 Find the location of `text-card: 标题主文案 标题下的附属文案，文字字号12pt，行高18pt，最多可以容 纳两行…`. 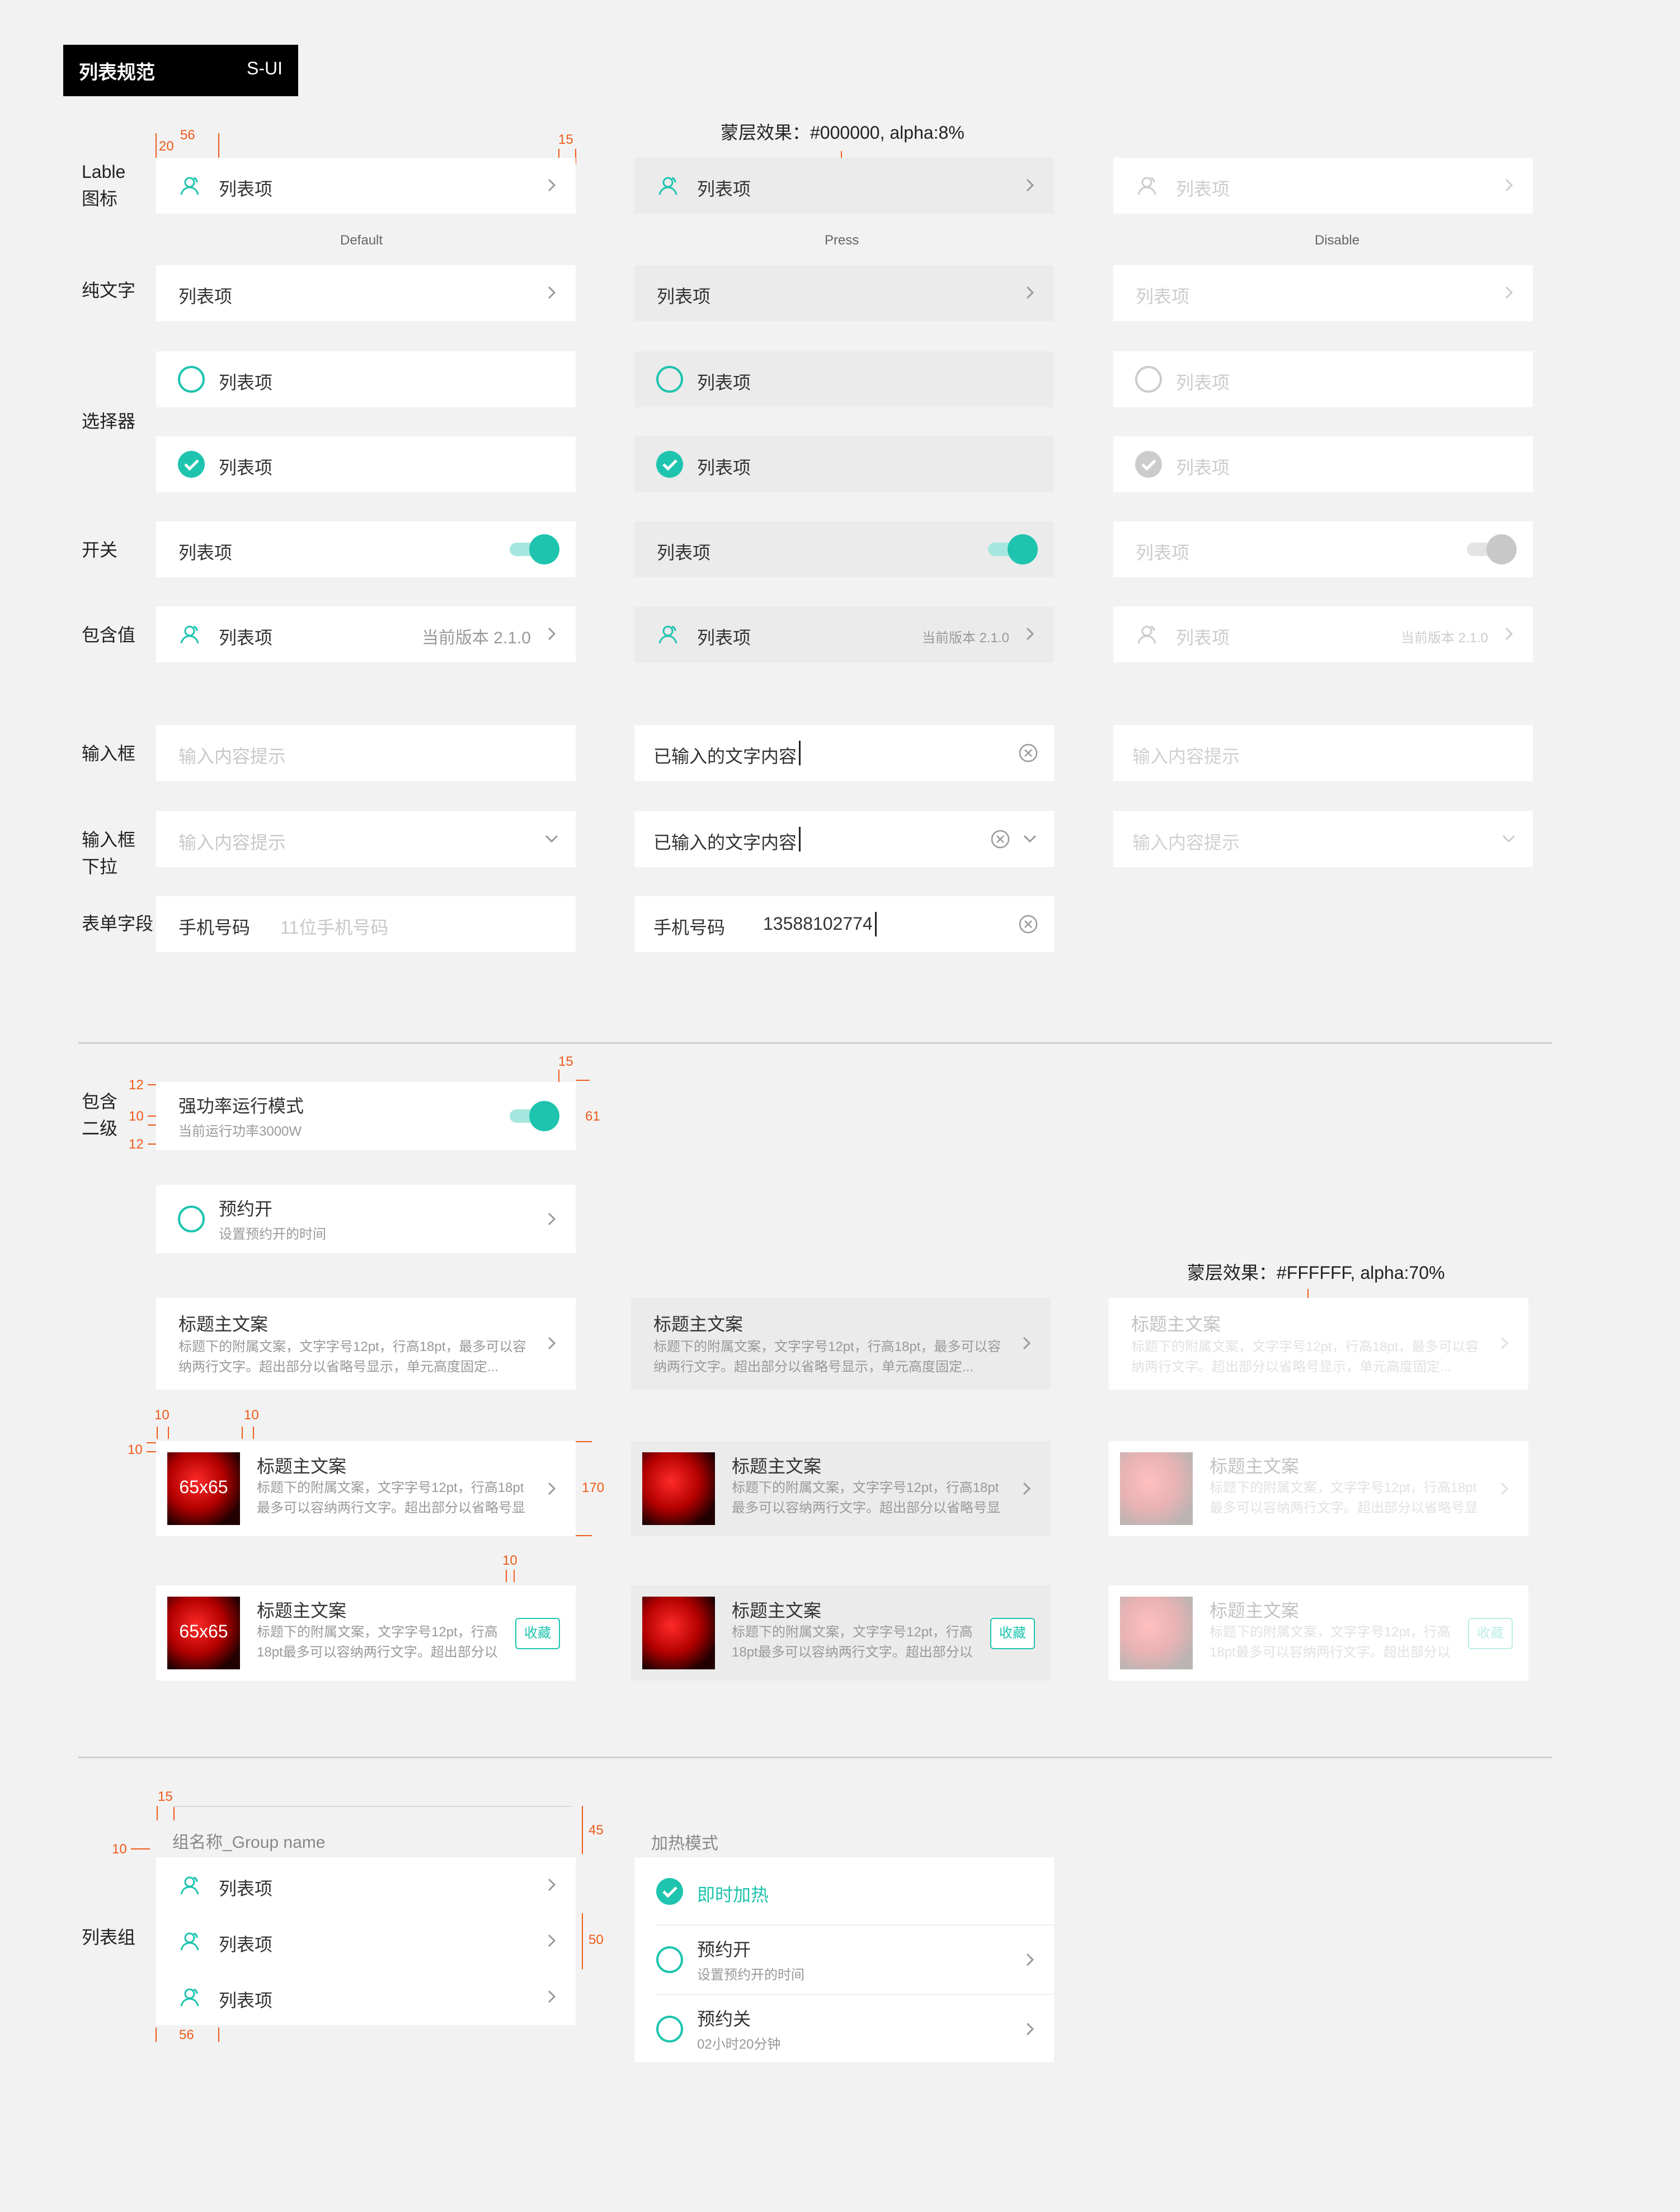

text-card: 标题主文案 标题下的附属文案，文字字号12pt，行高18pt，最多可以容 纳两行… is located at coordinates (366, 1344).